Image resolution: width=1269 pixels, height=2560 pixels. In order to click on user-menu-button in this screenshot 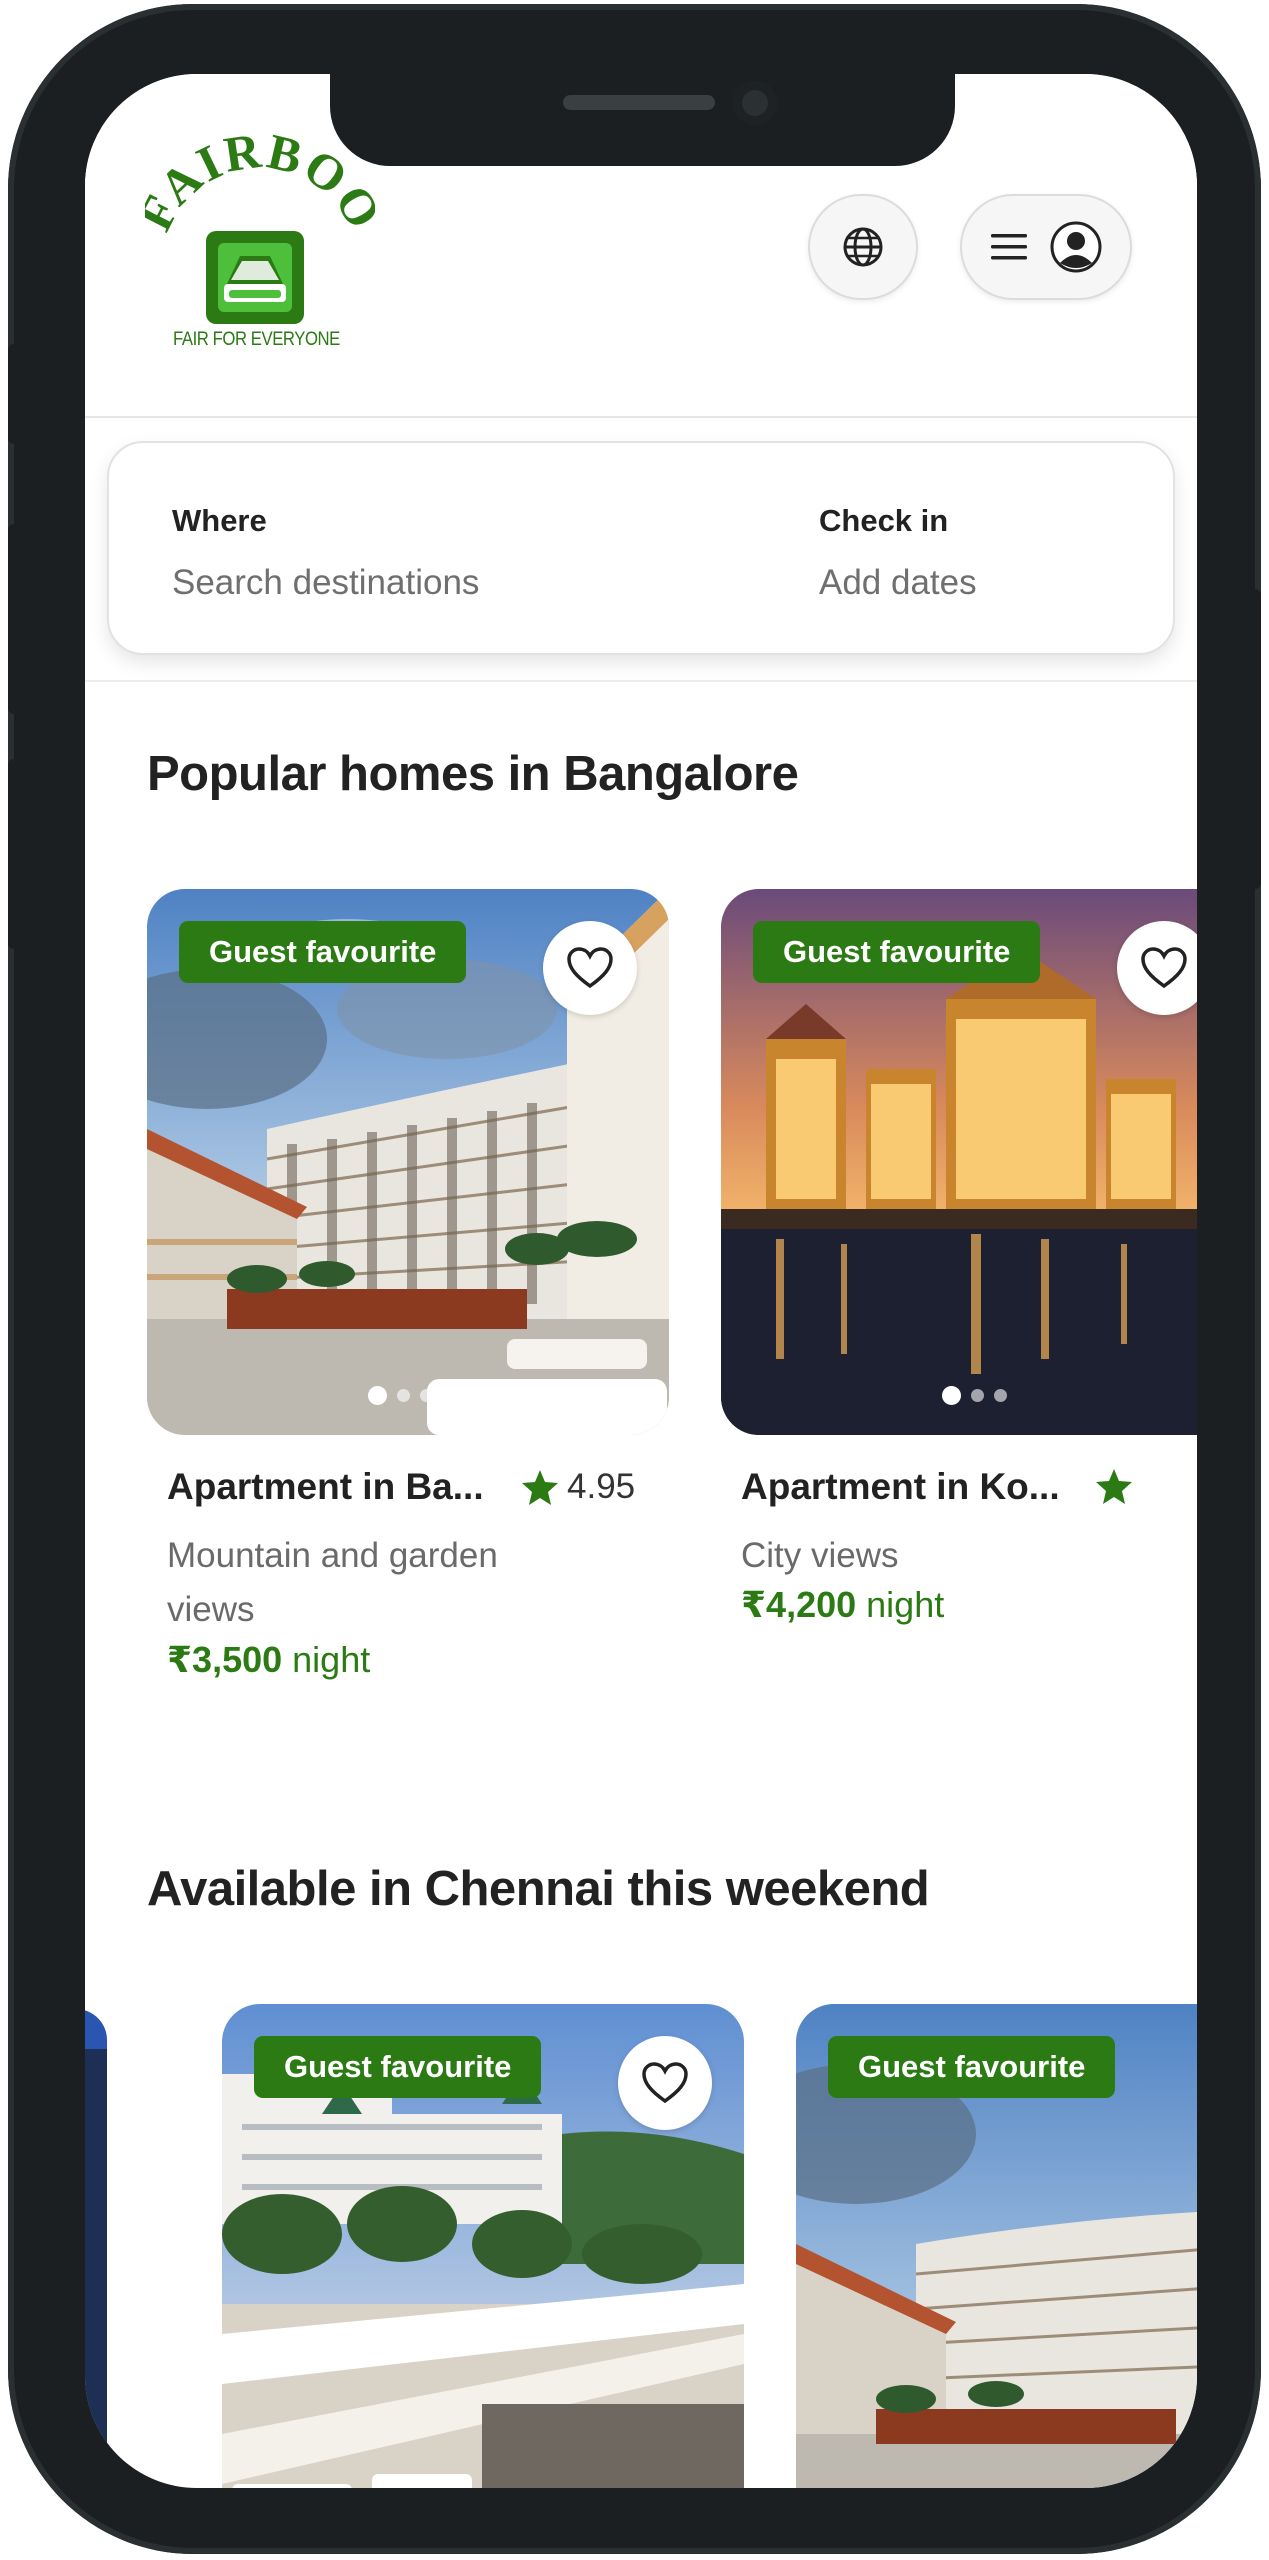, I will do `click(1046, 247)`.